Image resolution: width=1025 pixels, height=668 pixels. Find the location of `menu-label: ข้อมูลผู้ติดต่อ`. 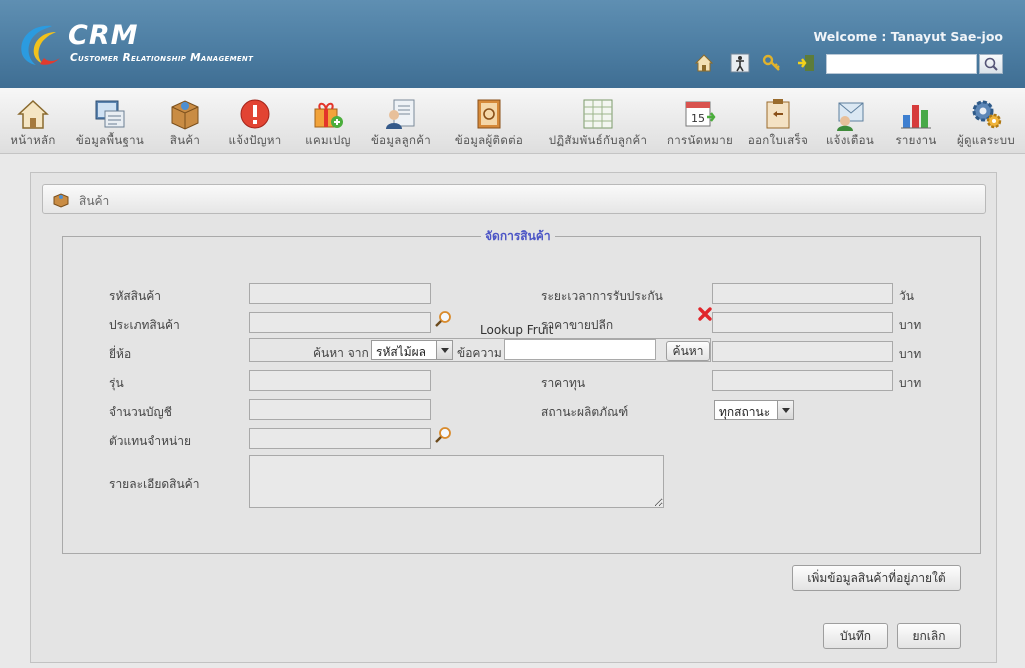

menu-label: ข้อมูลผู้ติดต่อ is located at coordinates (489, 140).